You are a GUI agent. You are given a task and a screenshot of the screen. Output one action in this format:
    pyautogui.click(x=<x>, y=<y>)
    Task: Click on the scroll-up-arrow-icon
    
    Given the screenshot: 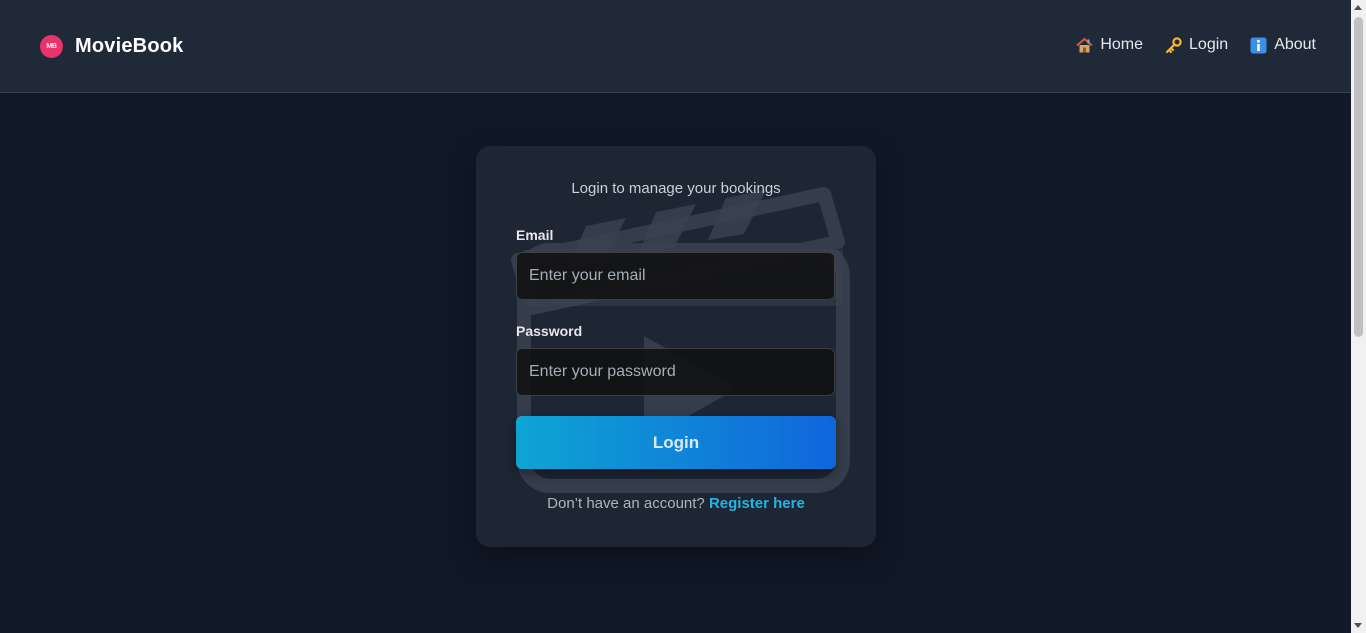 What is the action you would take?
    pyautogui.click(x=1358, y=7)
    